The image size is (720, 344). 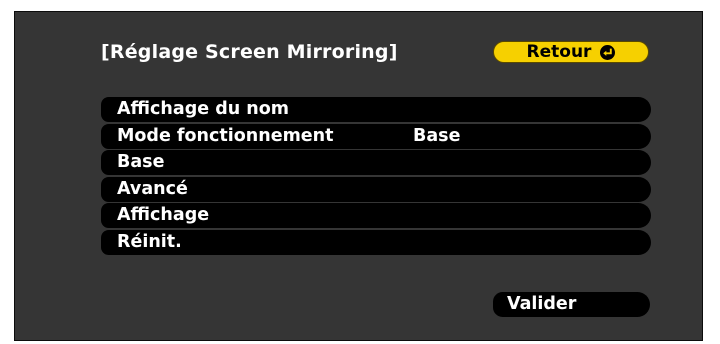 I want to click on menu-item-label: Affichage, so click(x=163, y=215).